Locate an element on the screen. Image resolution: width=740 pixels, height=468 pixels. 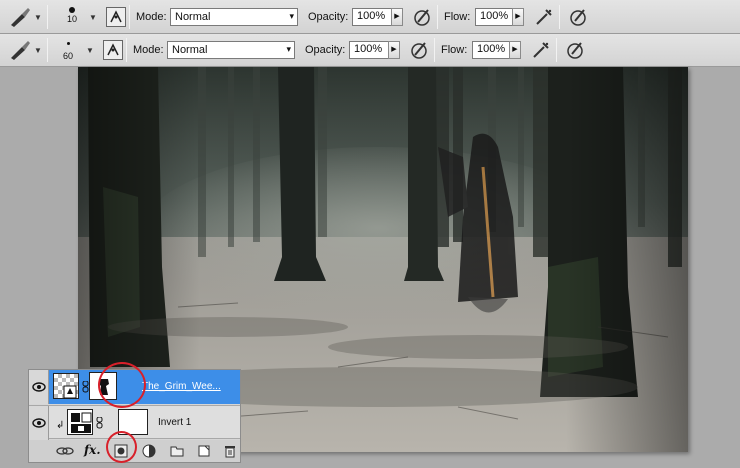
trash-icon is located at coordinates (230, 451).